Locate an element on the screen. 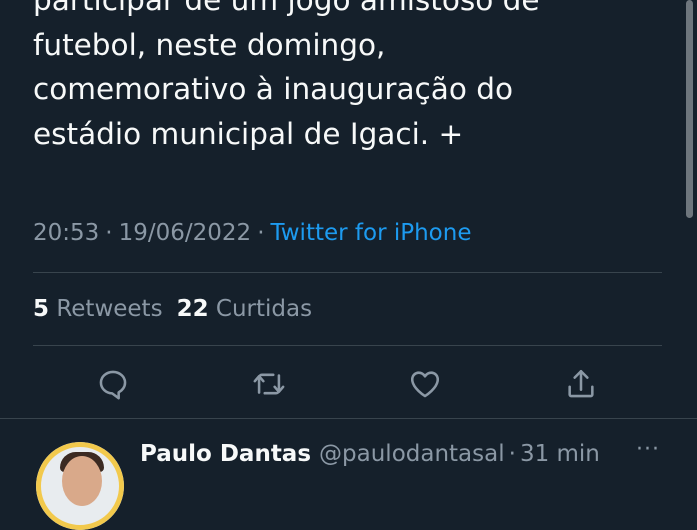 Image resolution: width=697 pixels, height=530 pixels. reply-button is located at coordinates (113, 384).